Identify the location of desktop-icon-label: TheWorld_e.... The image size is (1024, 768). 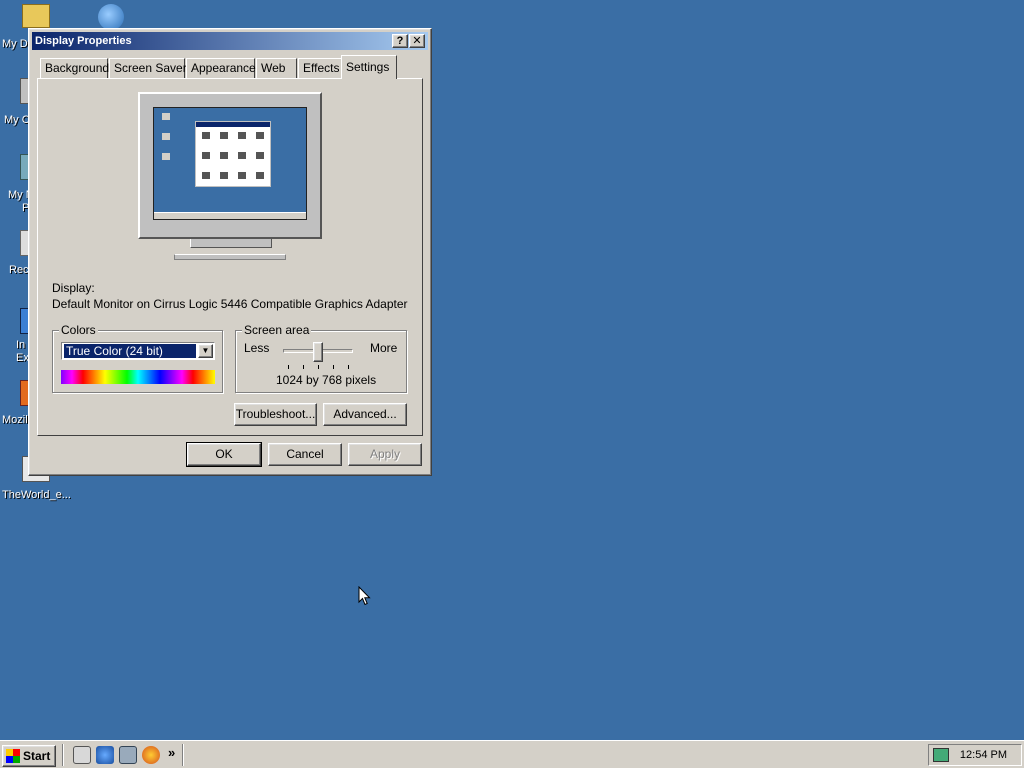
(36, 495).